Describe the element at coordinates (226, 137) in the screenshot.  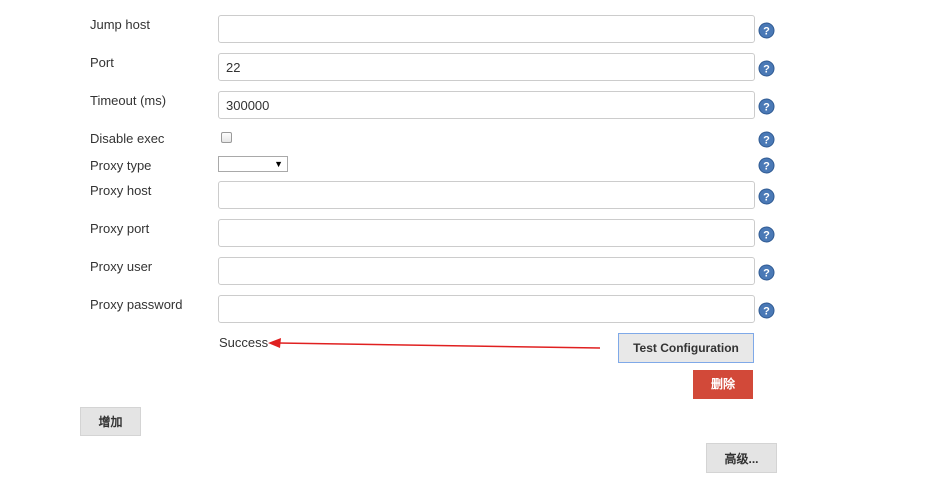
I see `disable-exec-checkbox` at that location.